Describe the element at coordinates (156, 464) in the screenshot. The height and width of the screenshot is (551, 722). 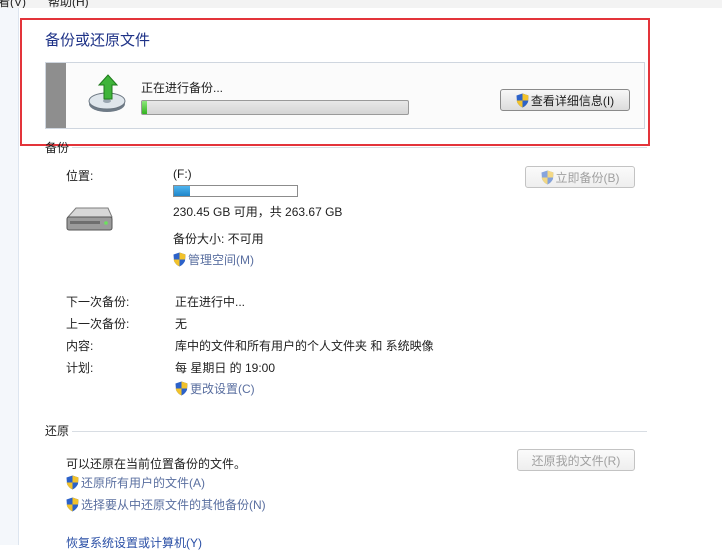
I see `restore-description: 可以还原在当前位置备份的文件。` at that location.